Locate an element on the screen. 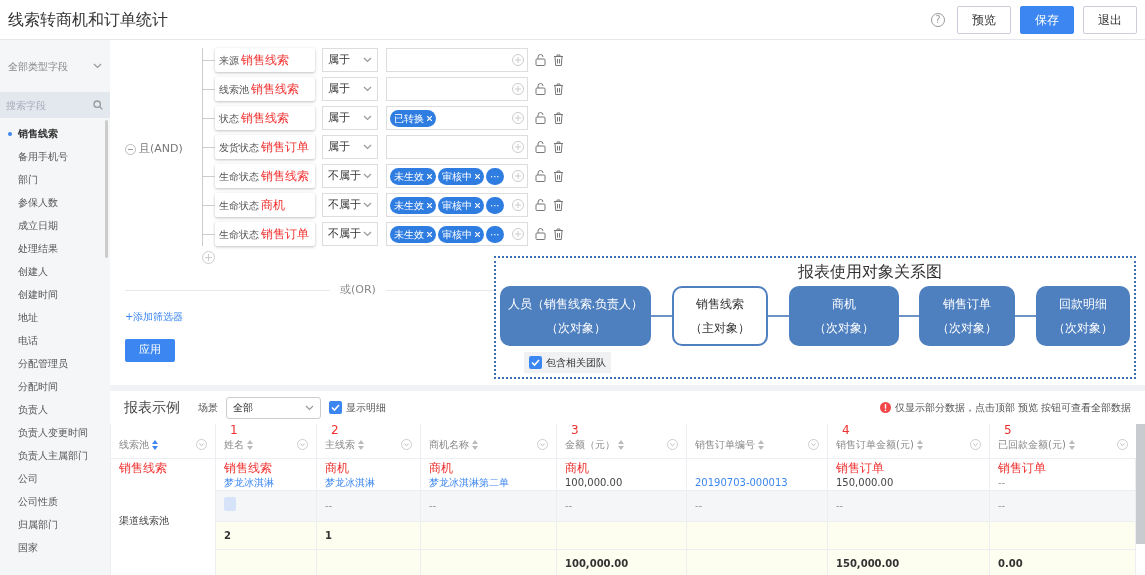  column-header: 主线索 2 is located at coordinates (368, 441).